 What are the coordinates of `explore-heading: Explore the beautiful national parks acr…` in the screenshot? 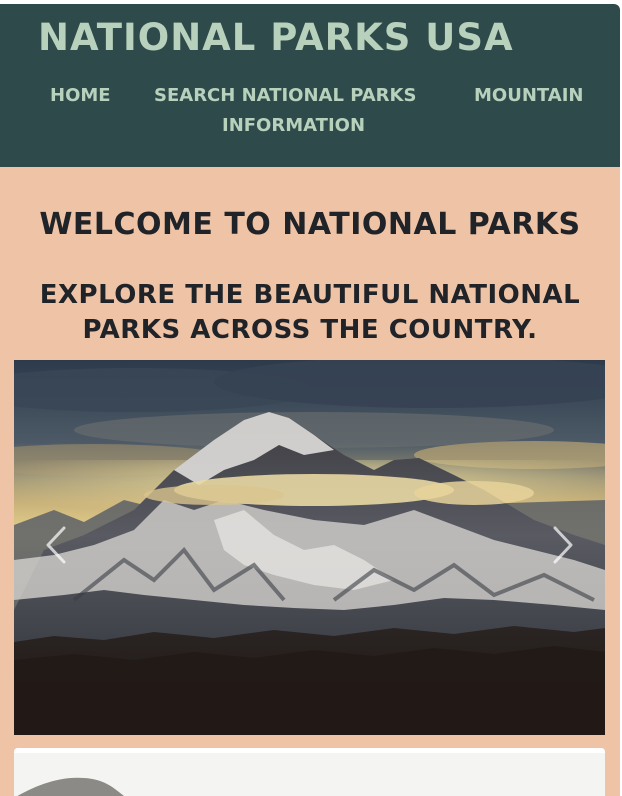 It's located at (310, 312).